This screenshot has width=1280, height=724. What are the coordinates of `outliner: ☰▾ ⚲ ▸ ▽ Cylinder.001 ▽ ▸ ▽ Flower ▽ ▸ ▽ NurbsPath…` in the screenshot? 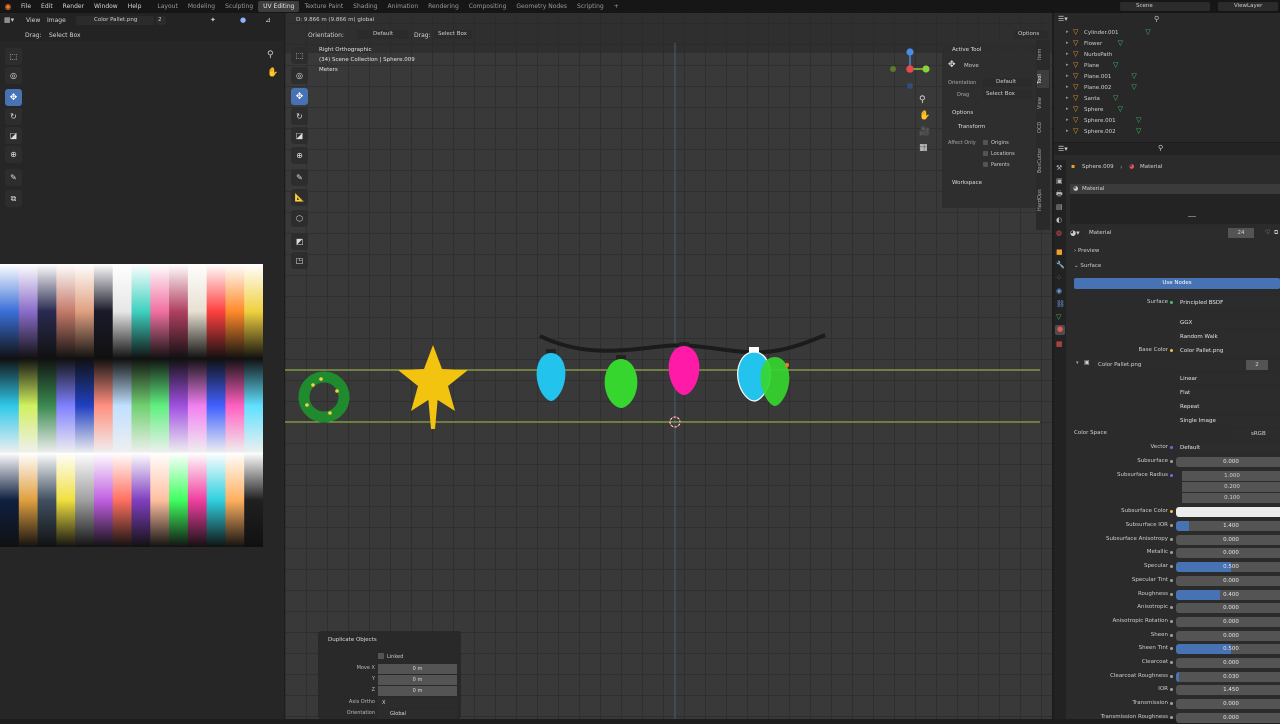 It's located at (1167, 77).